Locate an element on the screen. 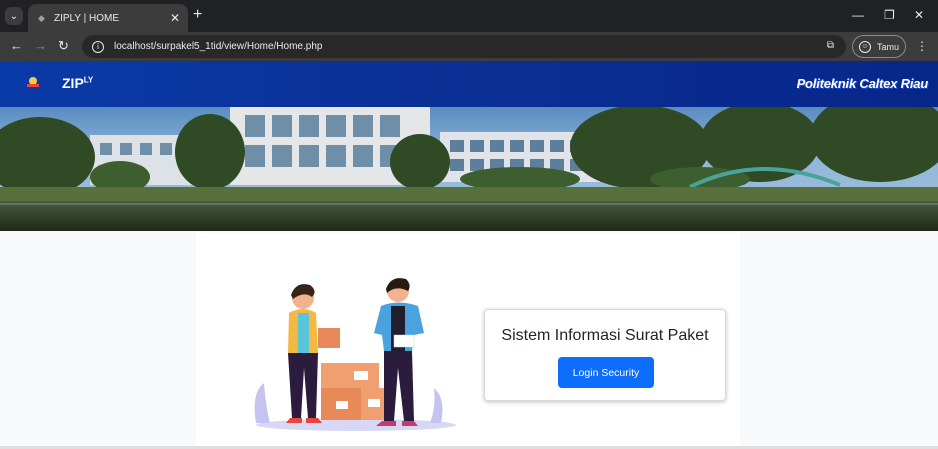 This screenshot has height=449, width=938. profile-button: ☺ Tamu is located at coordinates (879, 46).